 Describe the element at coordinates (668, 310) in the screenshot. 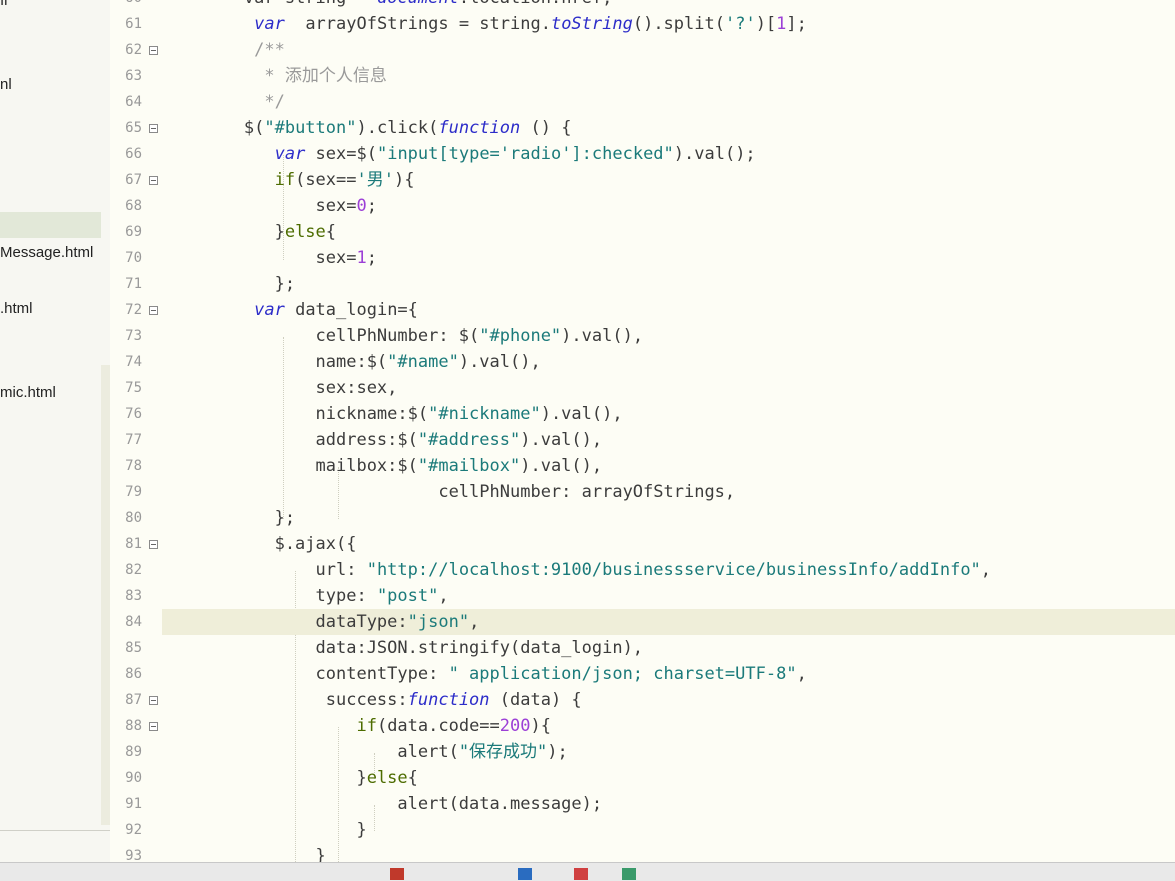

I see `code-line: var data_login={` at that location.